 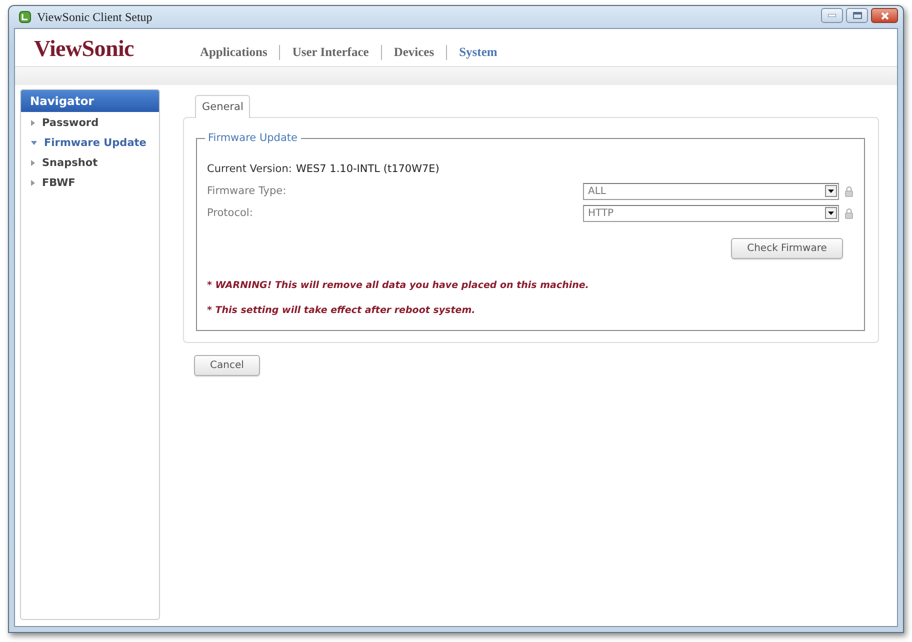 I want to click on field-label: Protocol:, so click(x=230, y=213).